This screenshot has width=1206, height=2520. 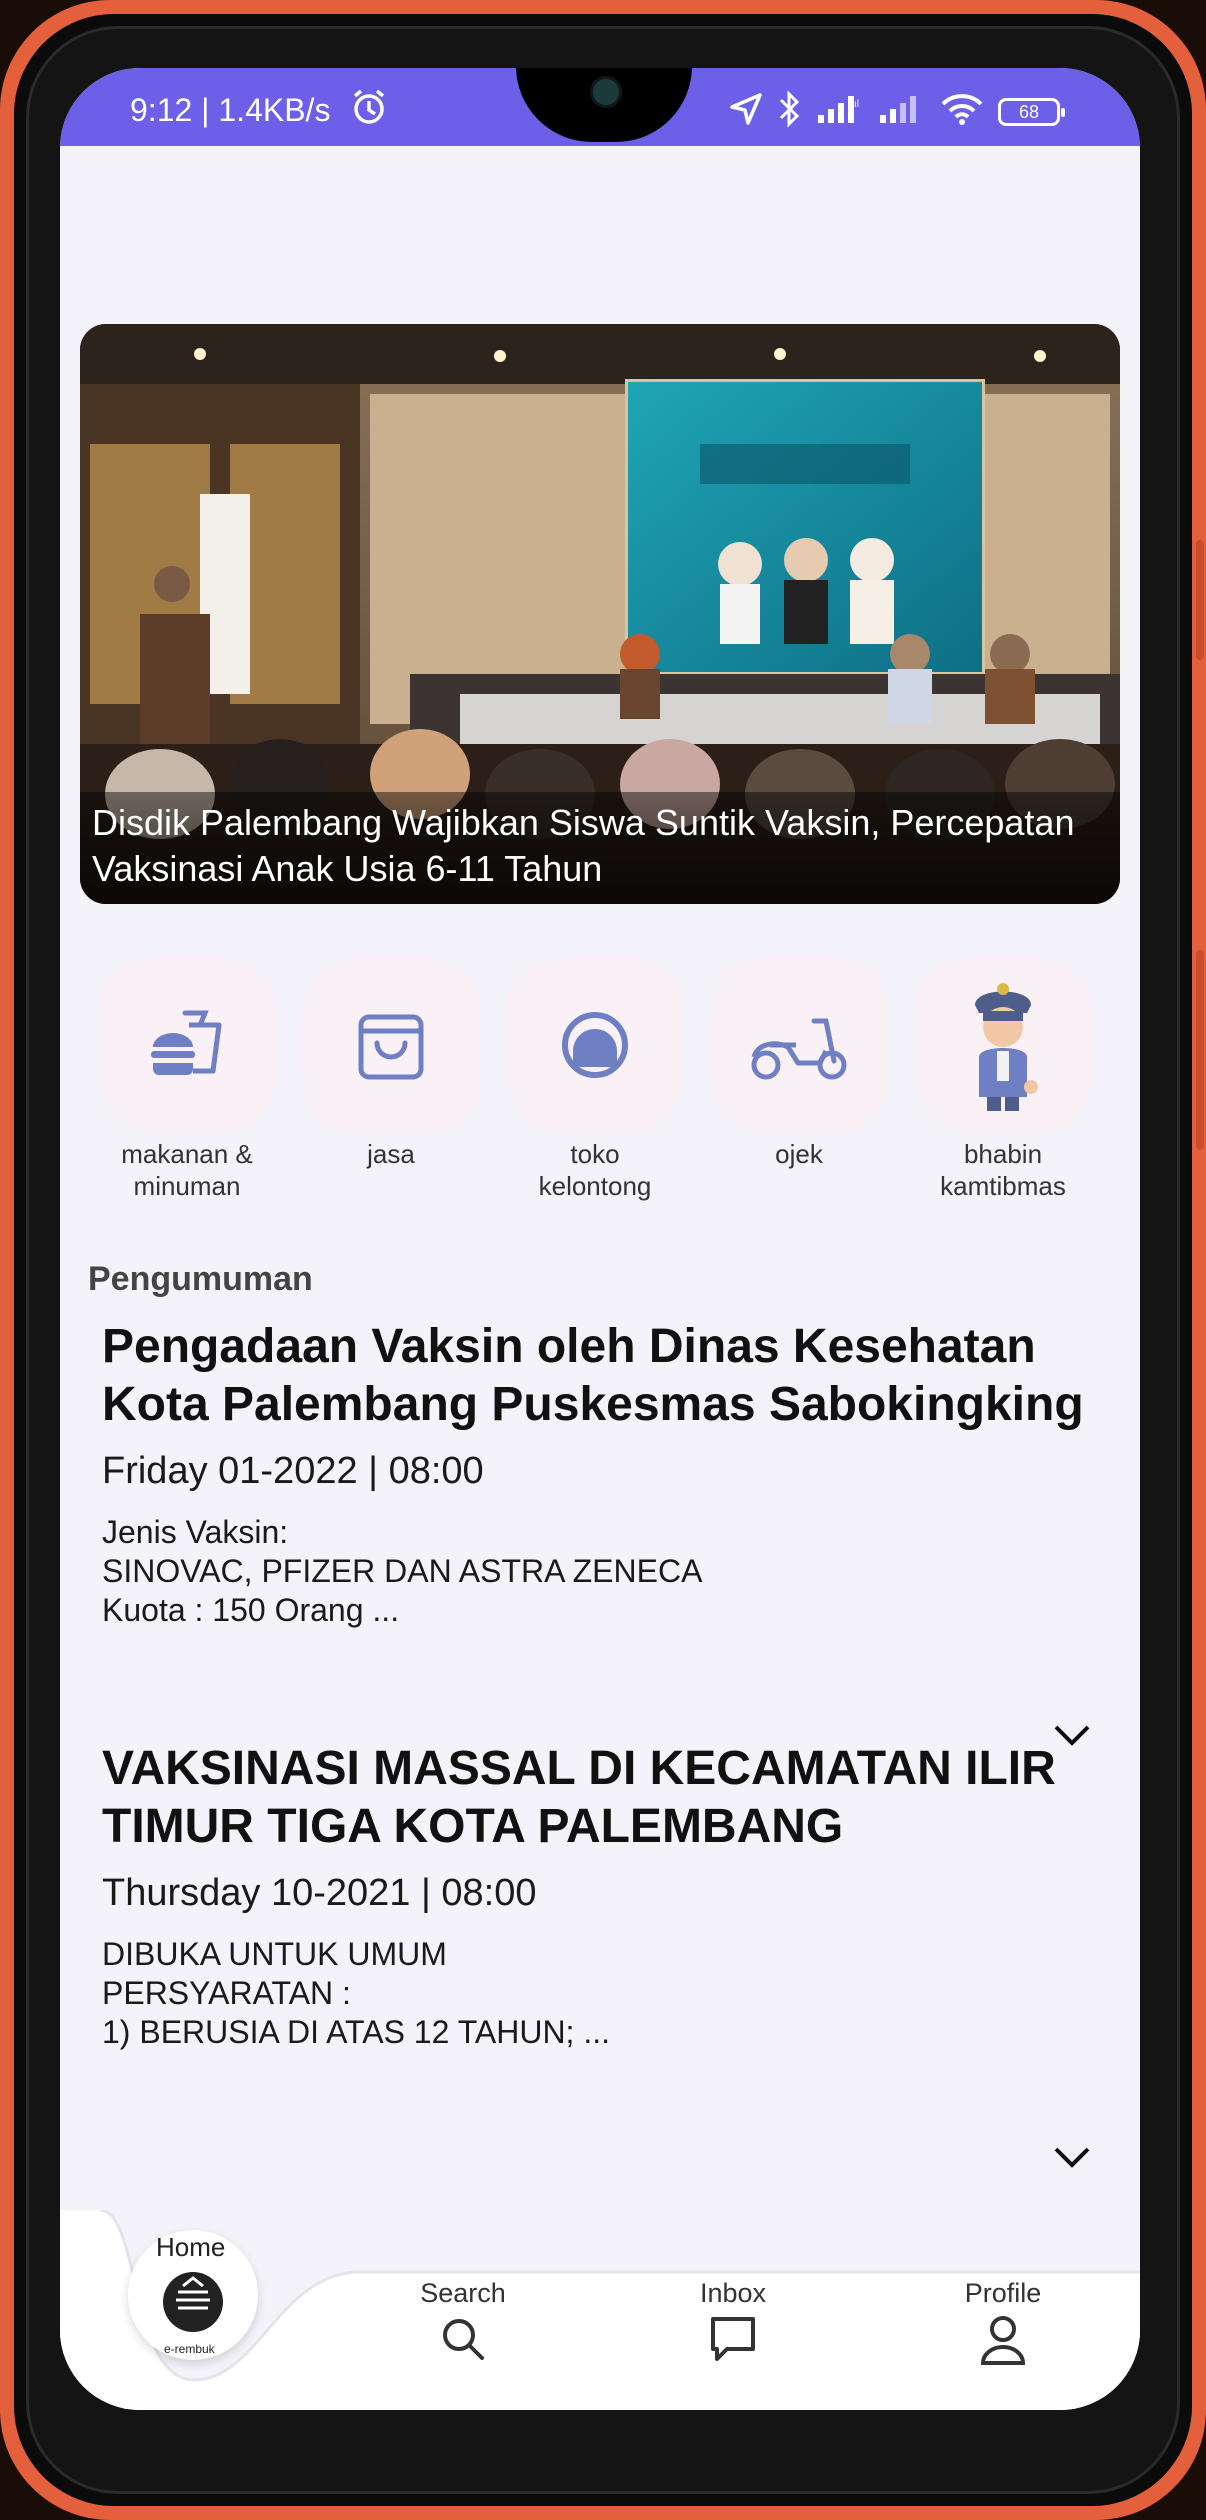 What do you see at coordinates (746, 111) in the screenshot?
I see `location-arrow-icon` at bounding box center [746, 111].